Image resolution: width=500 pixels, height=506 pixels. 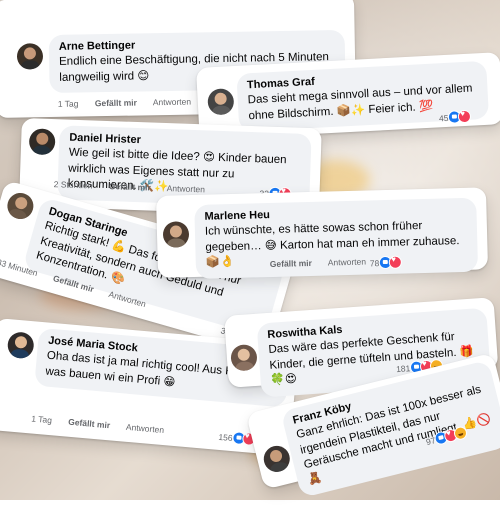 I want to click on reaction-count: 156, so click(x=226, y=437).